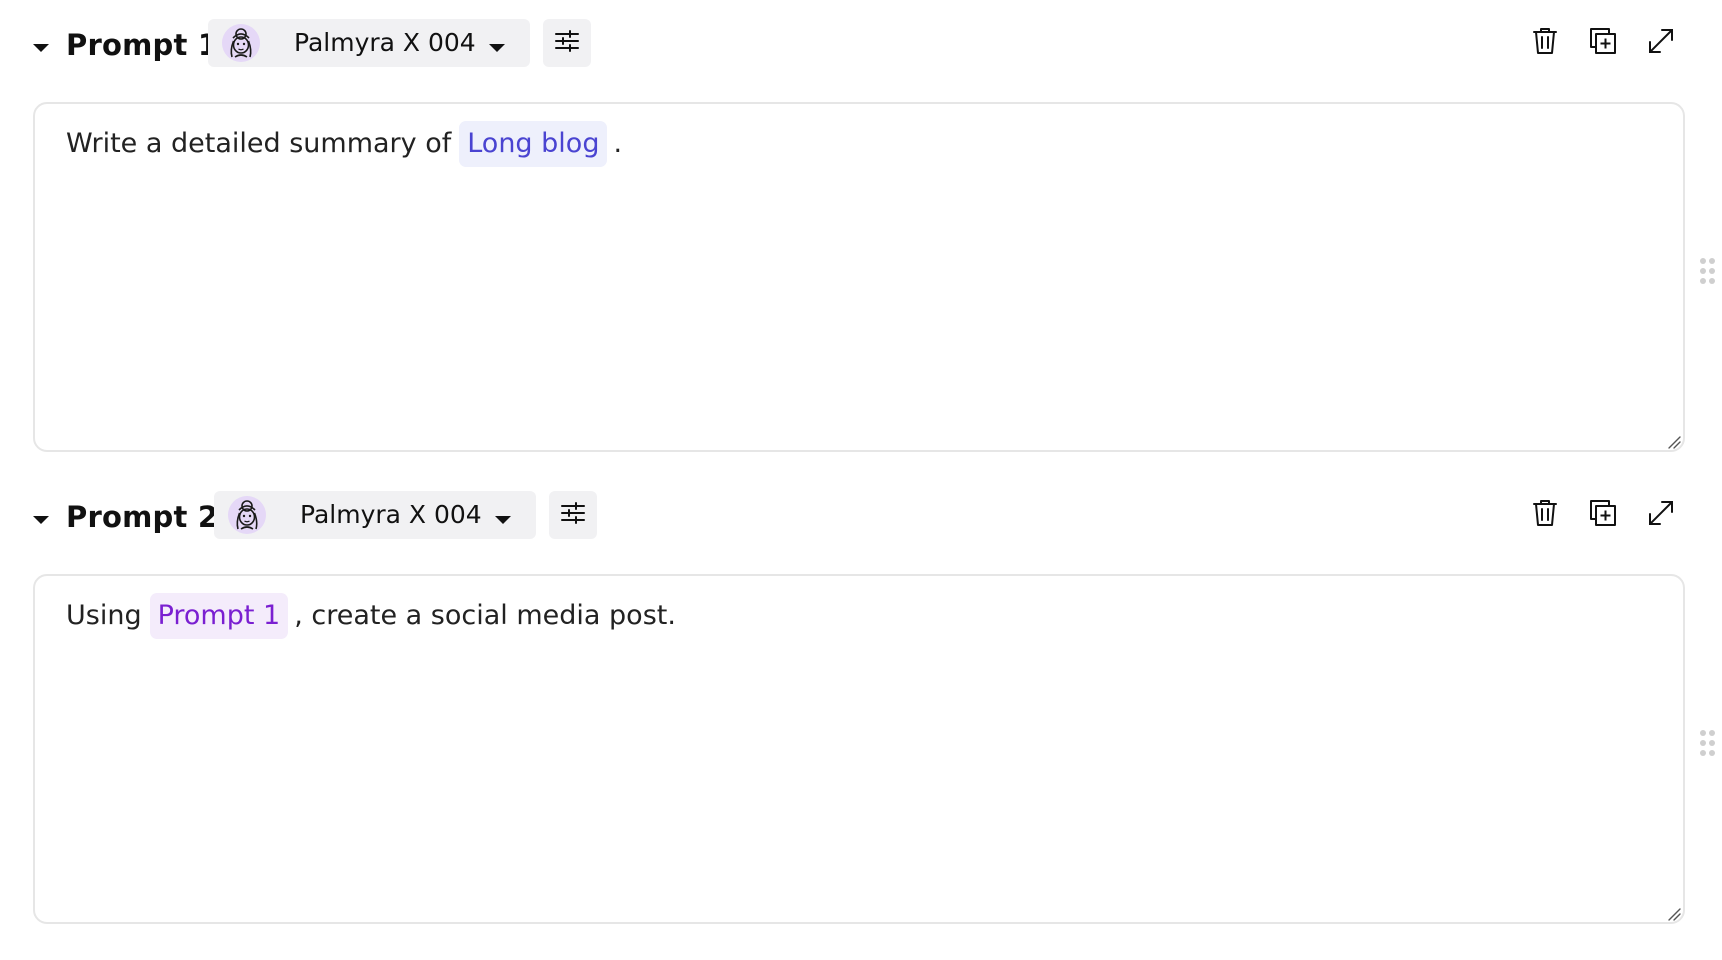 The width and height of the screenshot is (1722, 960). I want to click on prompt-text-after: , create a social media post., so click(485, 615).